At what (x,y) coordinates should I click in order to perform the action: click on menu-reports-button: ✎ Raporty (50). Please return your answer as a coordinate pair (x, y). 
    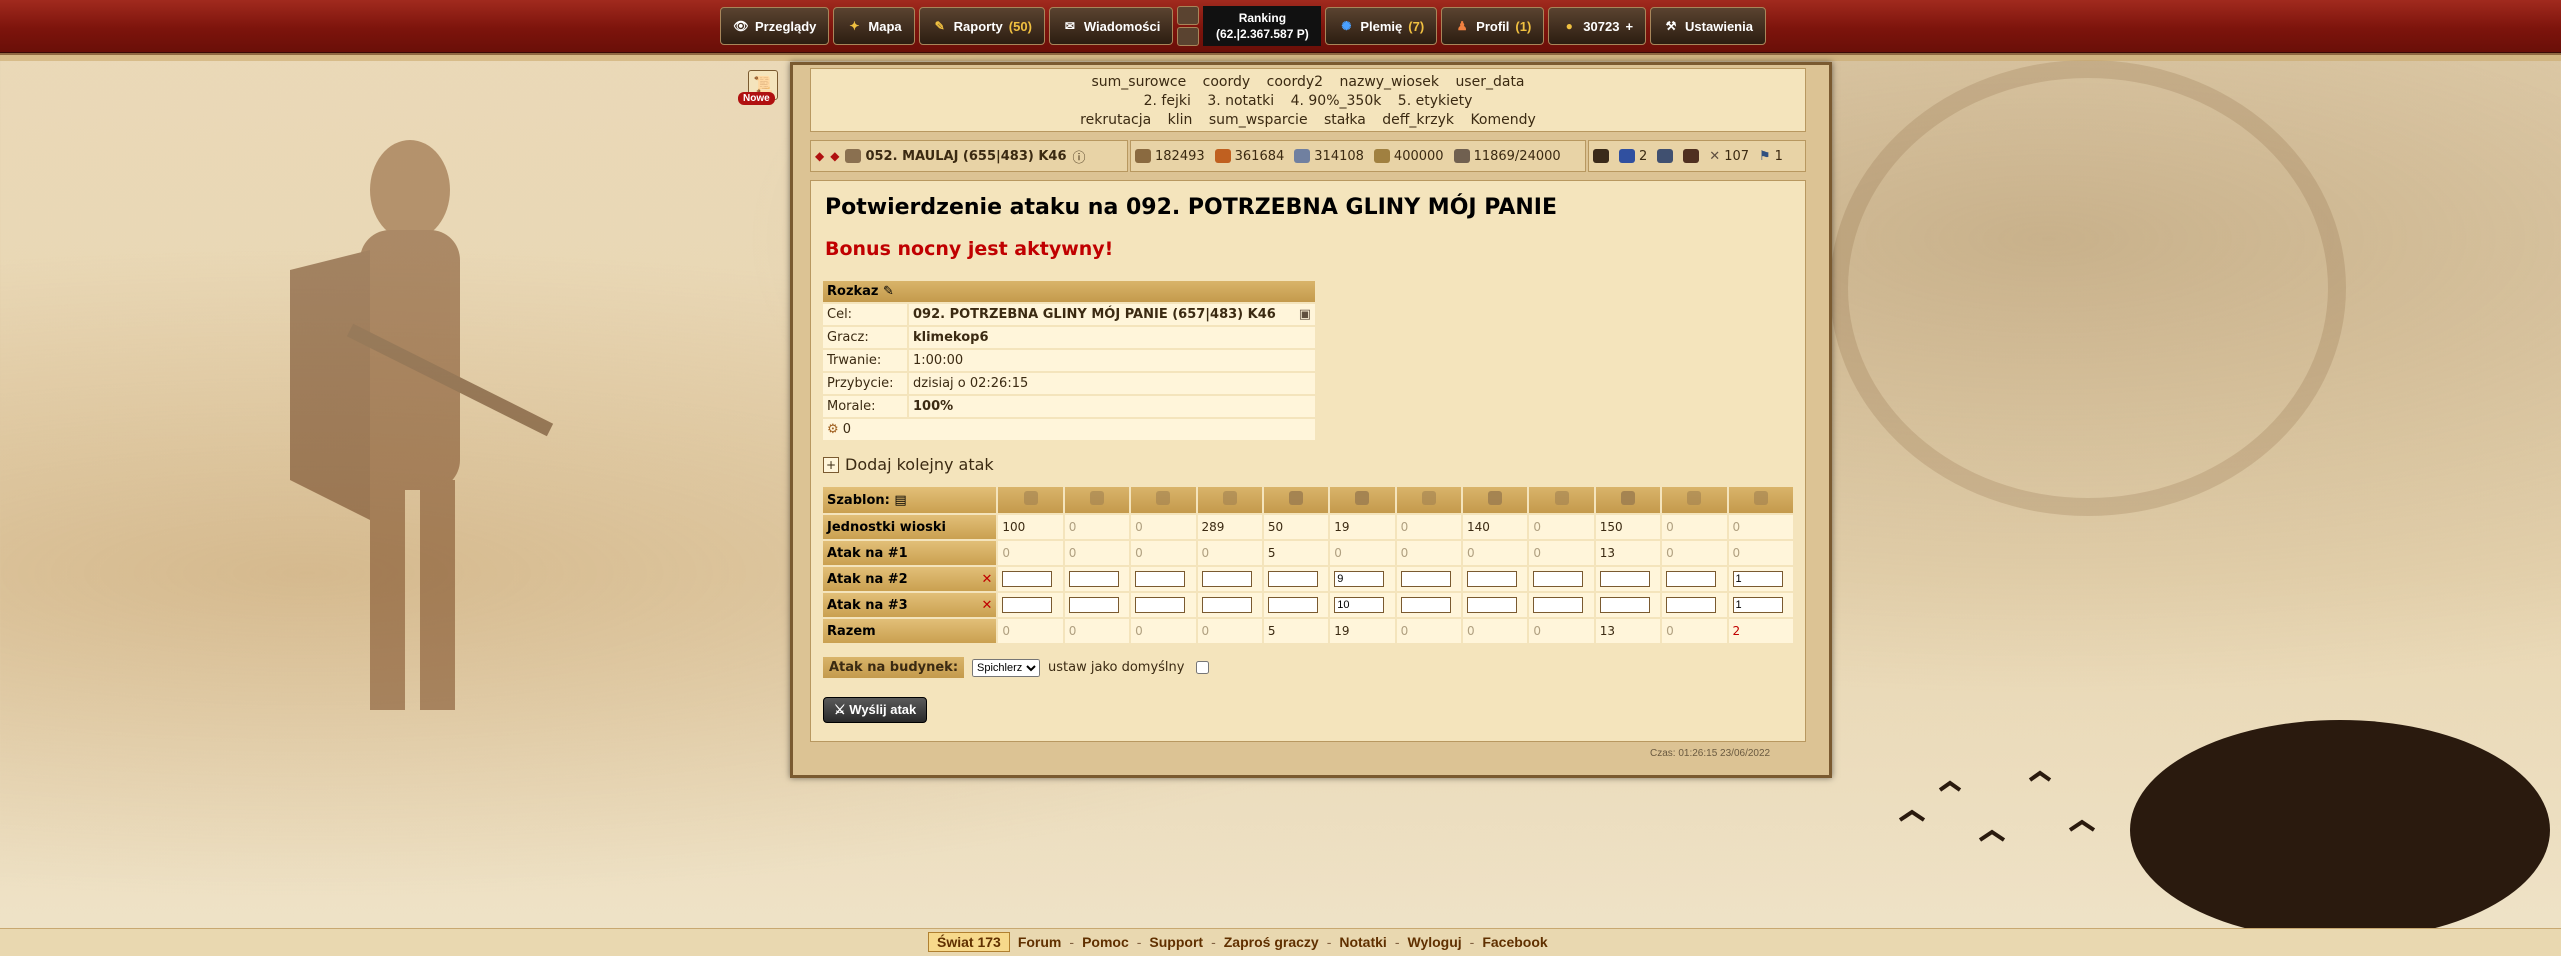
    Looking at the image, I should click on (981, 26).